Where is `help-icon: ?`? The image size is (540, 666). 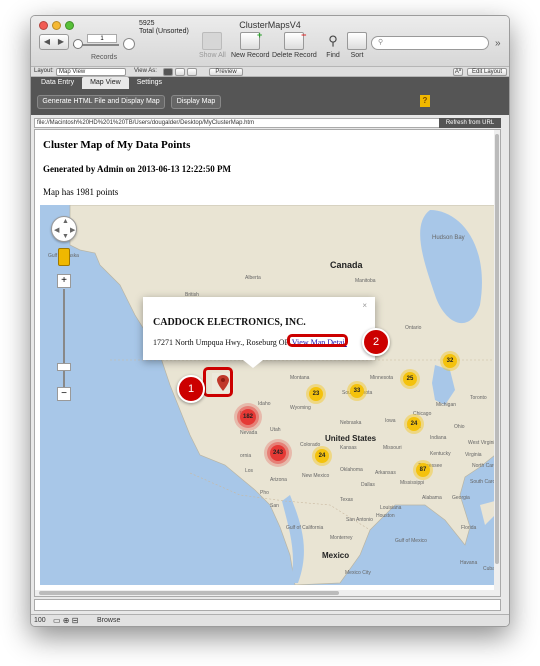 help-icon: ? is located at coordinates (425, 101).